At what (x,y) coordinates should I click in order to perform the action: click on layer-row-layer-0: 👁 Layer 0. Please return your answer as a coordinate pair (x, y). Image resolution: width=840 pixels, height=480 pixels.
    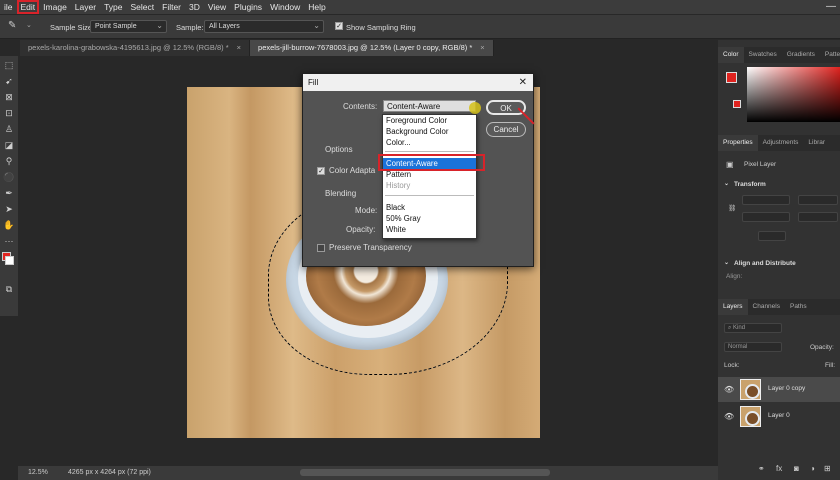
    Looking at the image, I should click on (779, 416).